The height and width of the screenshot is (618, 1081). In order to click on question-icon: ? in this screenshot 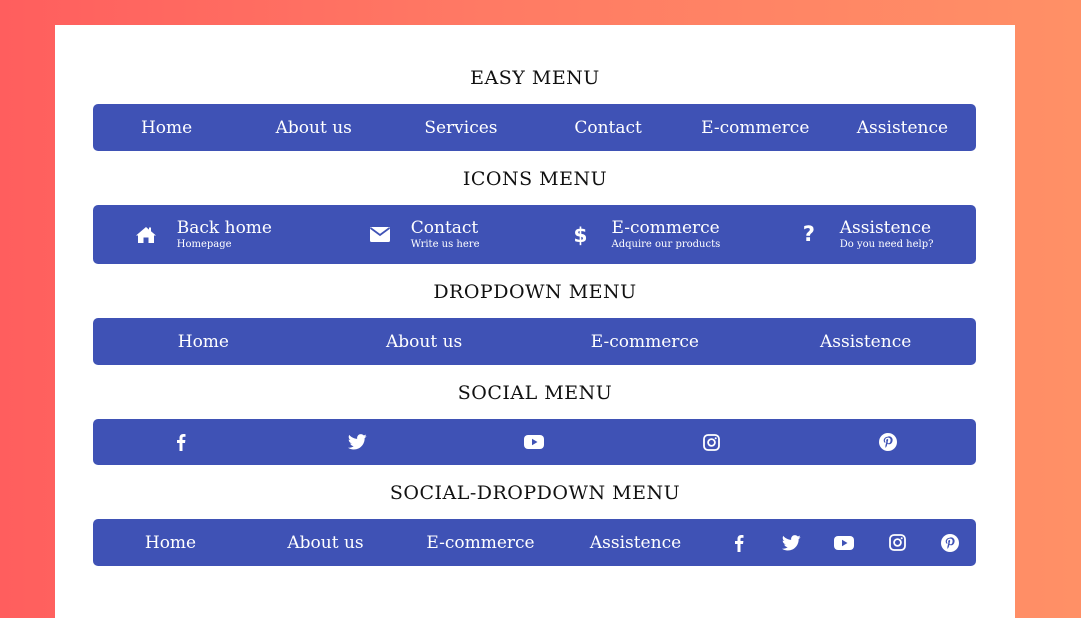, I will do `click(808, 234)`.